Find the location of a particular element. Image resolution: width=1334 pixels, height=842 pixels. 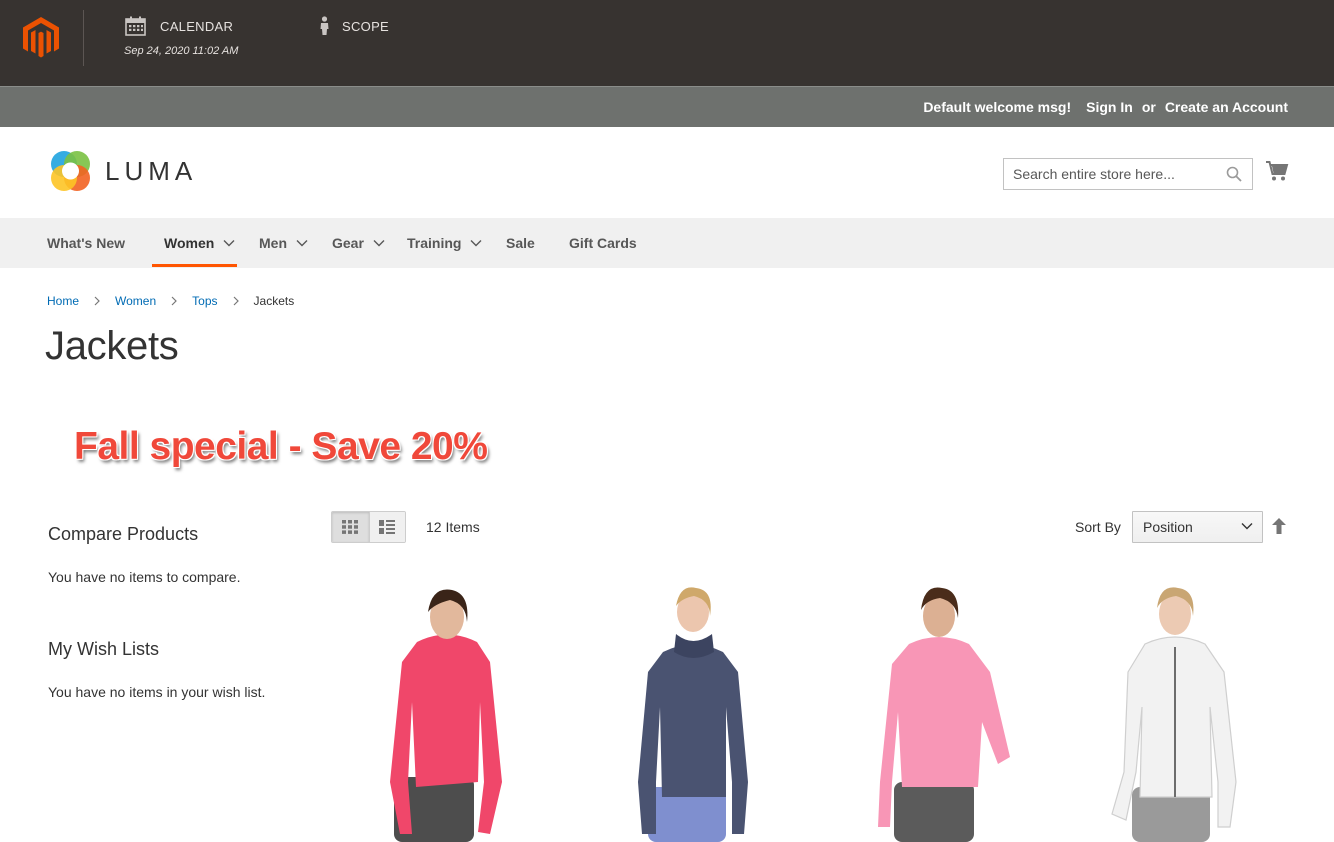

search-box is located at coordinates (1128, 174).